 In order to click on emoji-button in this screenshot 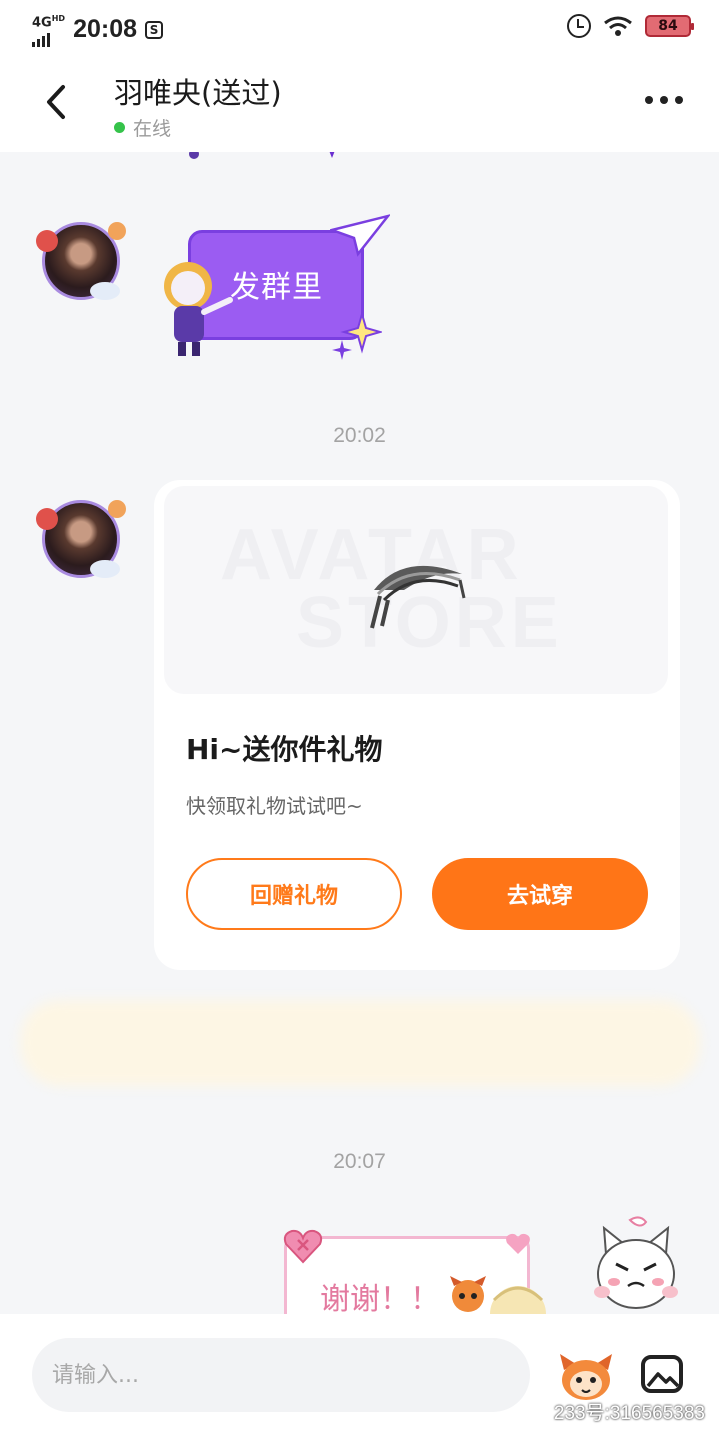, I will do `click(586, 1376)`.